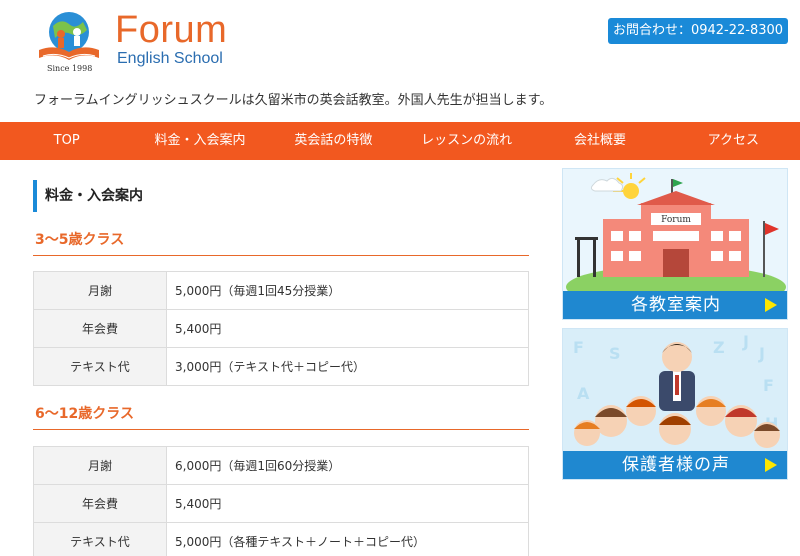 The width and height of the screenshot is (800, 556). I want to click on site-tagline: フォーラムイングリッシュスクールは久留米市の英会話教室。外国人先生が担当します。, so click(293, 100).